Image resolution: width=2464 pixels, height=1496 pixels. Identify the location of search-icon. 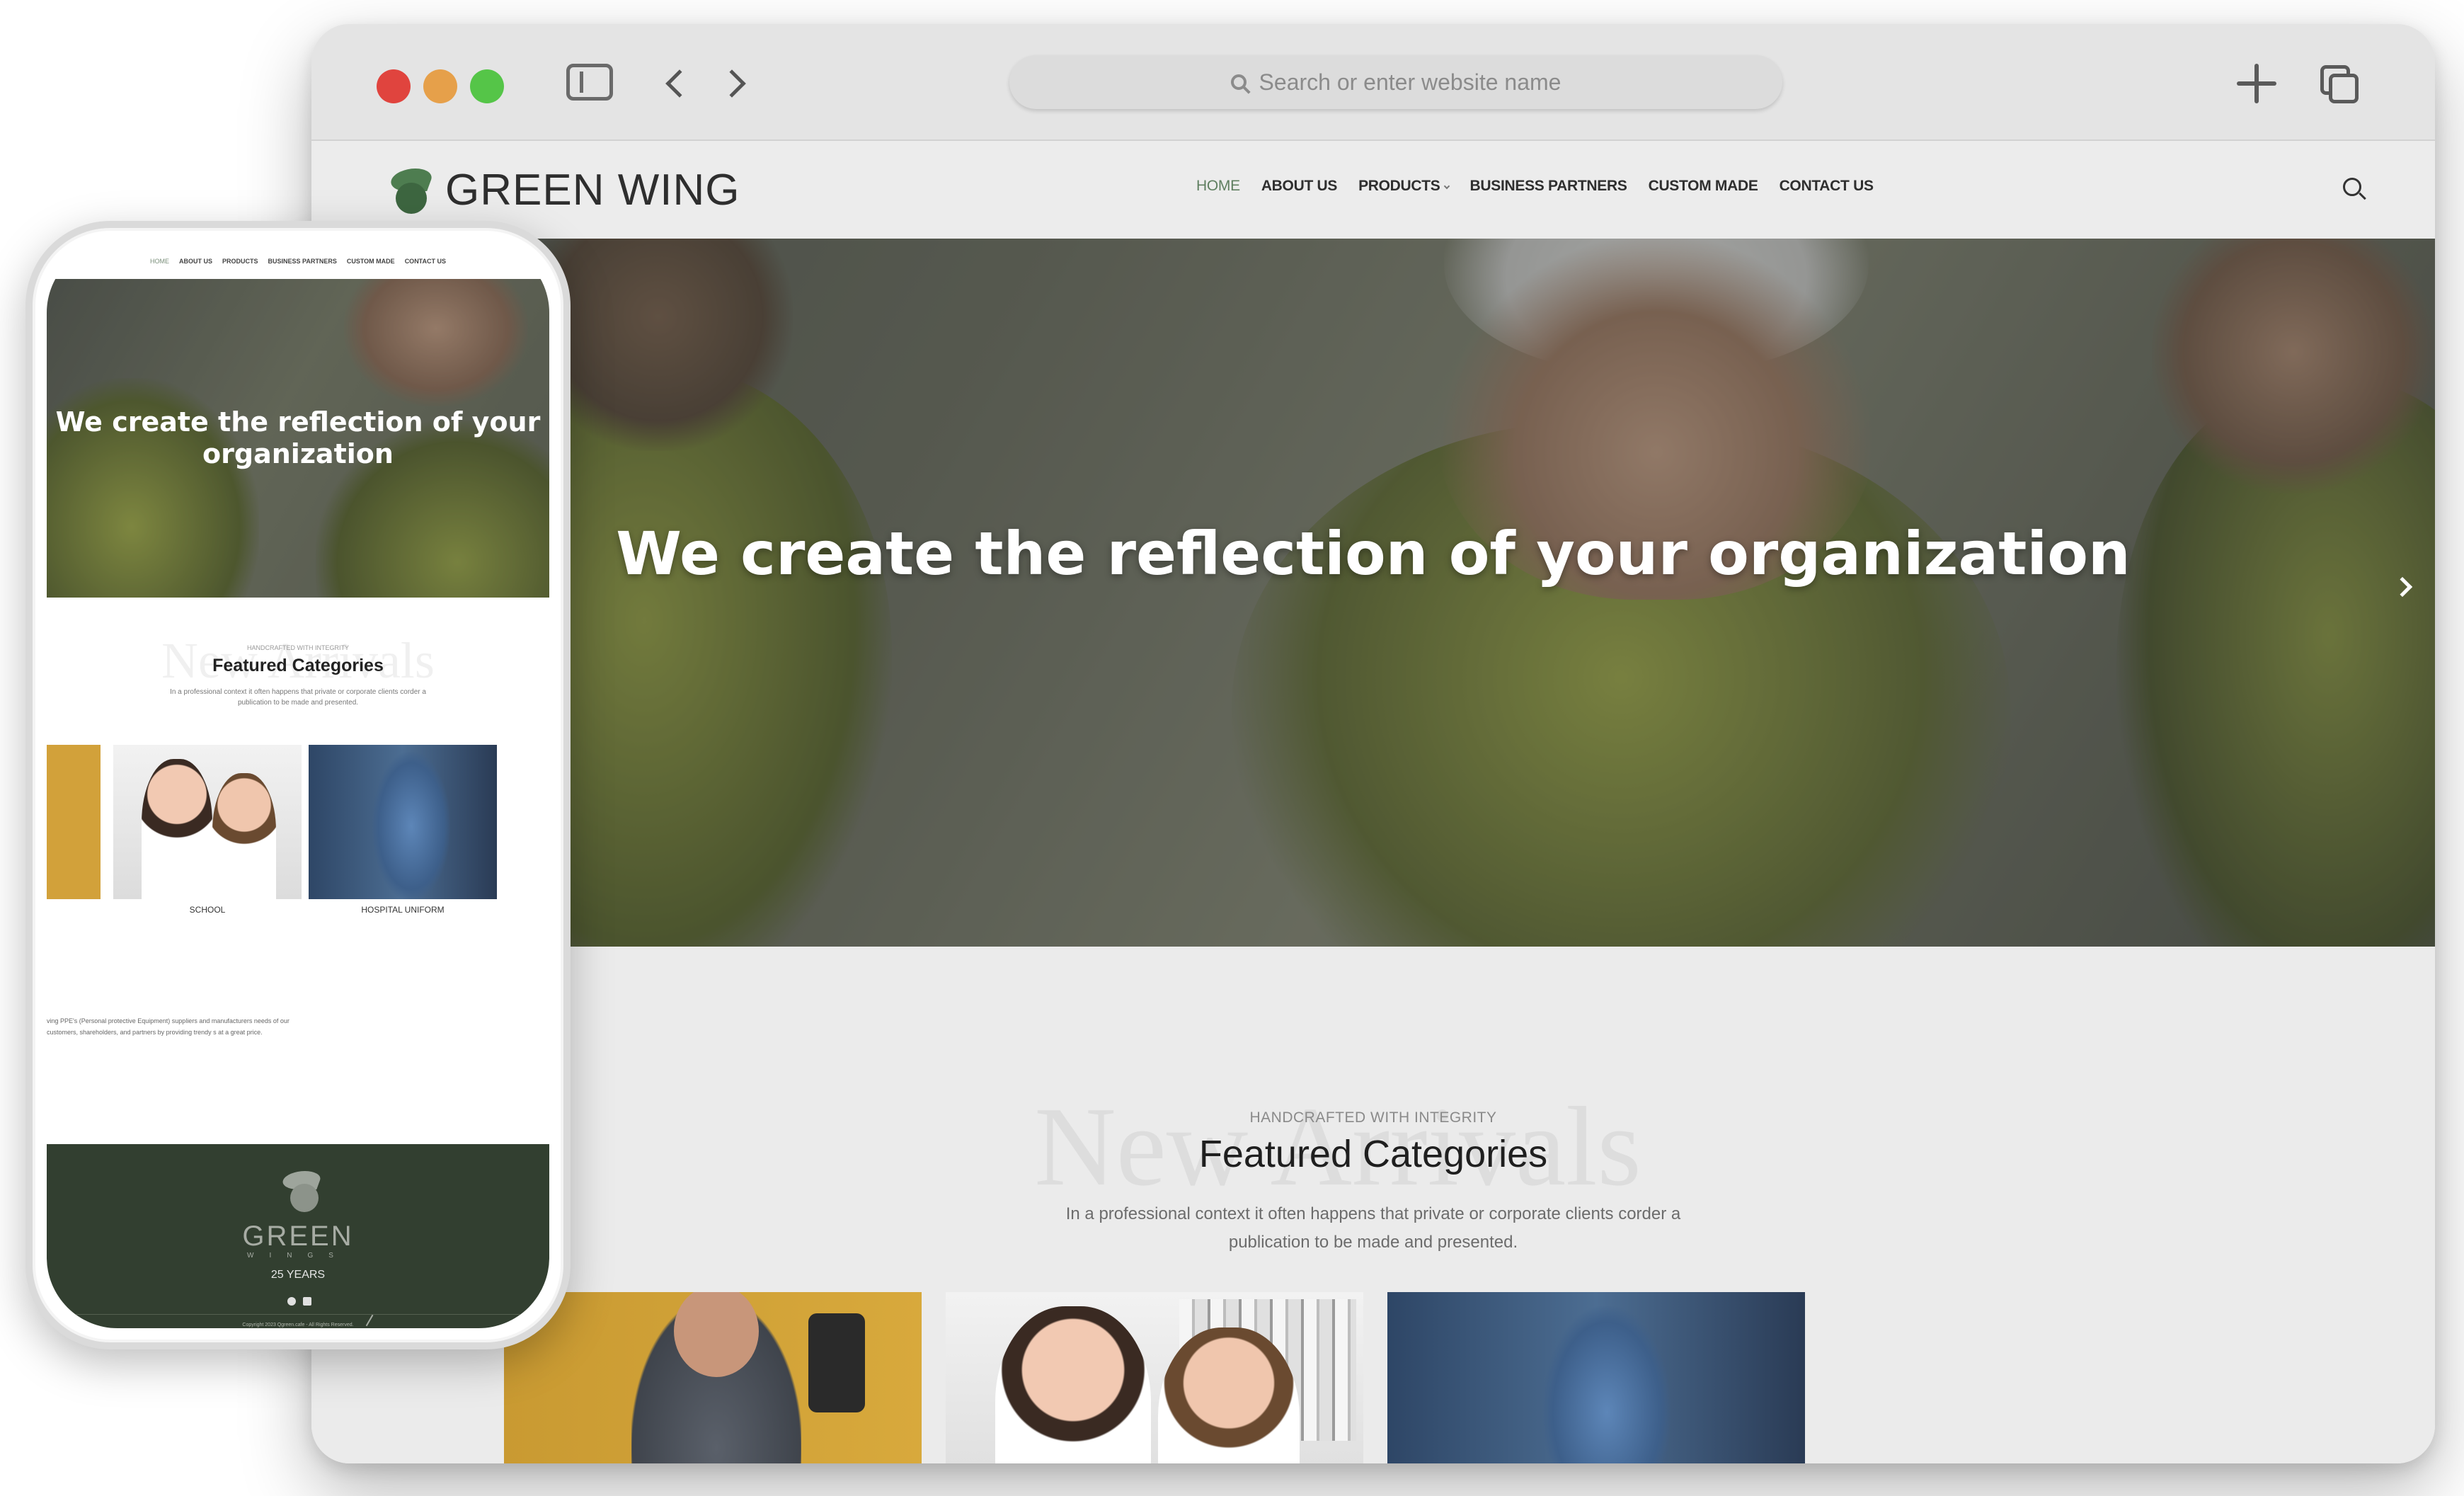
(1238, 82).